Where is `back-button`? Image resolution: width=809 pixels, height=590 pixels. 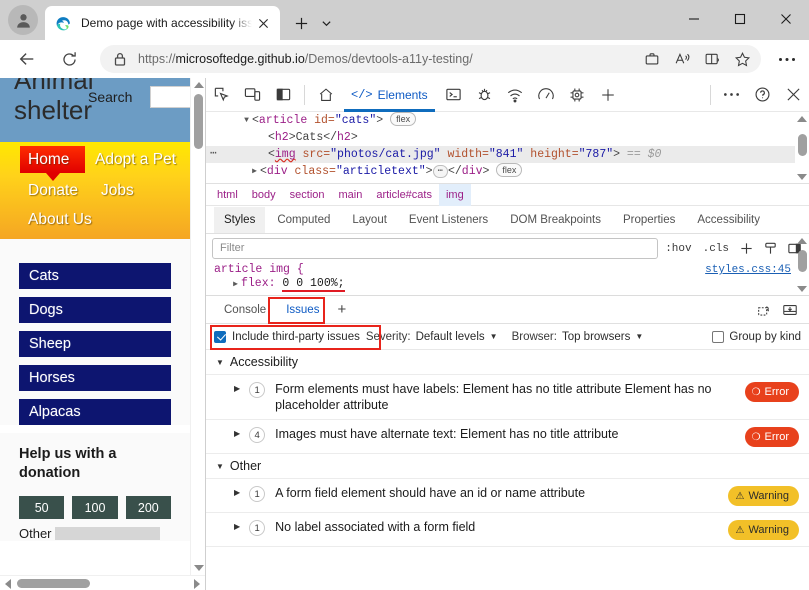
back-button is located at coordinates (27, 59).